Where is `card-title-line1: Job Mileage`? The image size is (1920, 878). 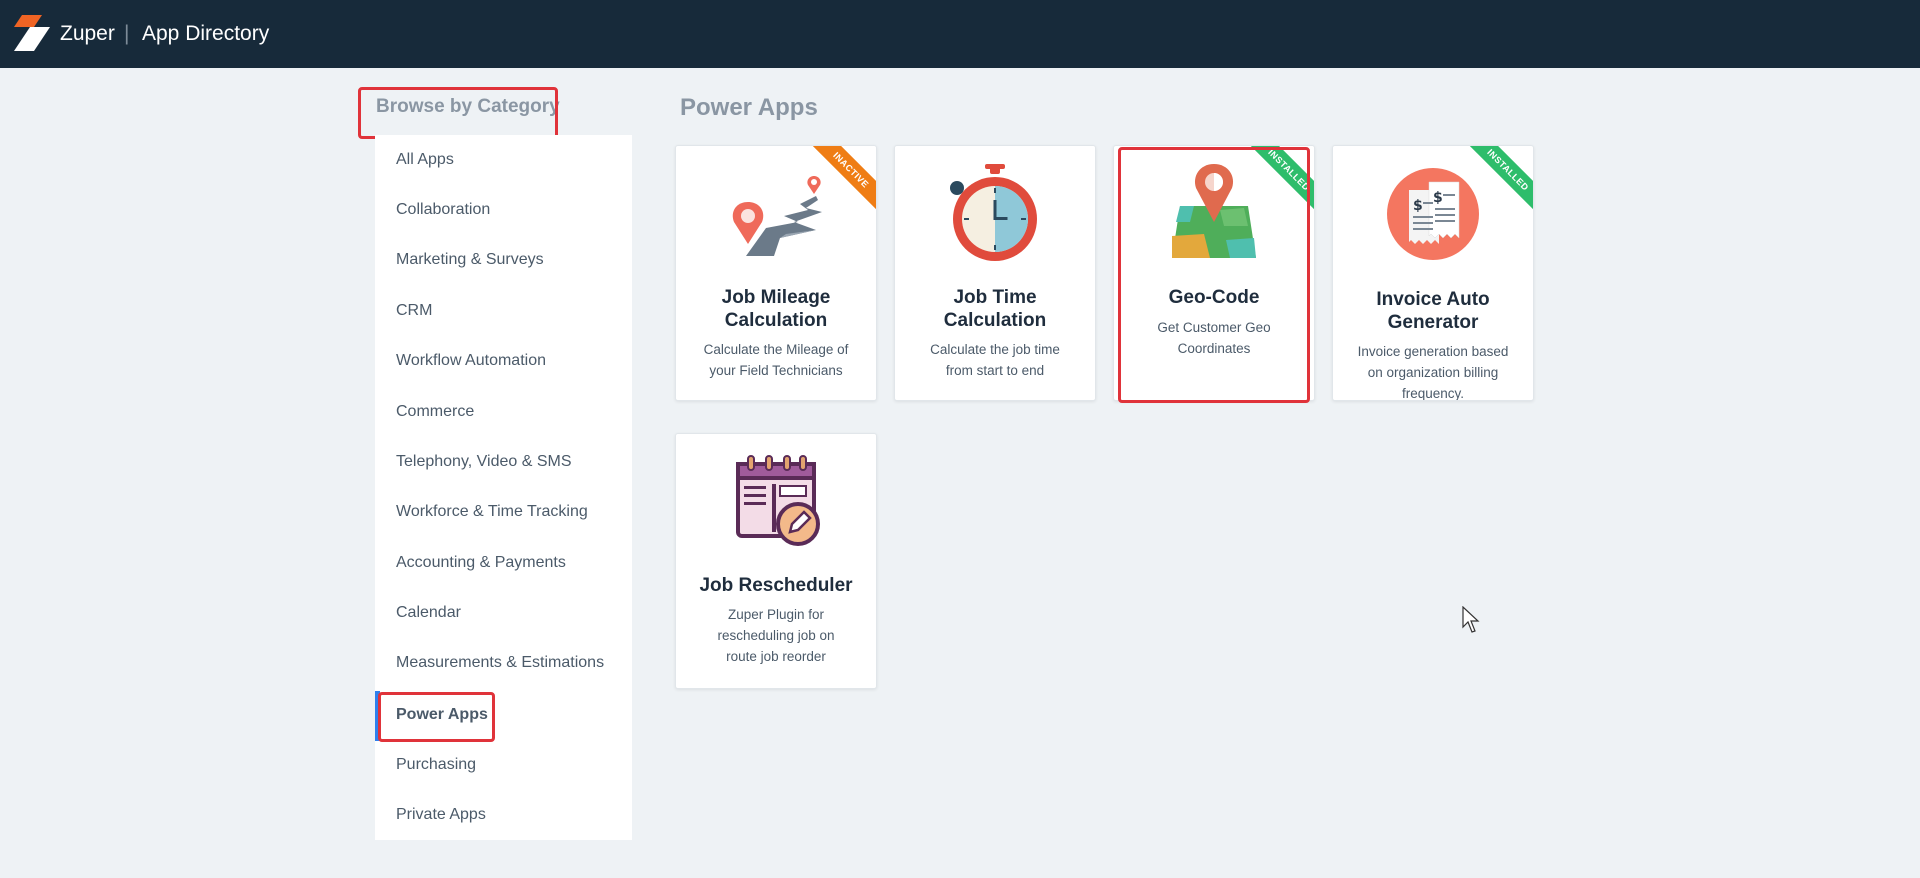
card-title-line1: Job Mileage is located at coordinates (776, 297).